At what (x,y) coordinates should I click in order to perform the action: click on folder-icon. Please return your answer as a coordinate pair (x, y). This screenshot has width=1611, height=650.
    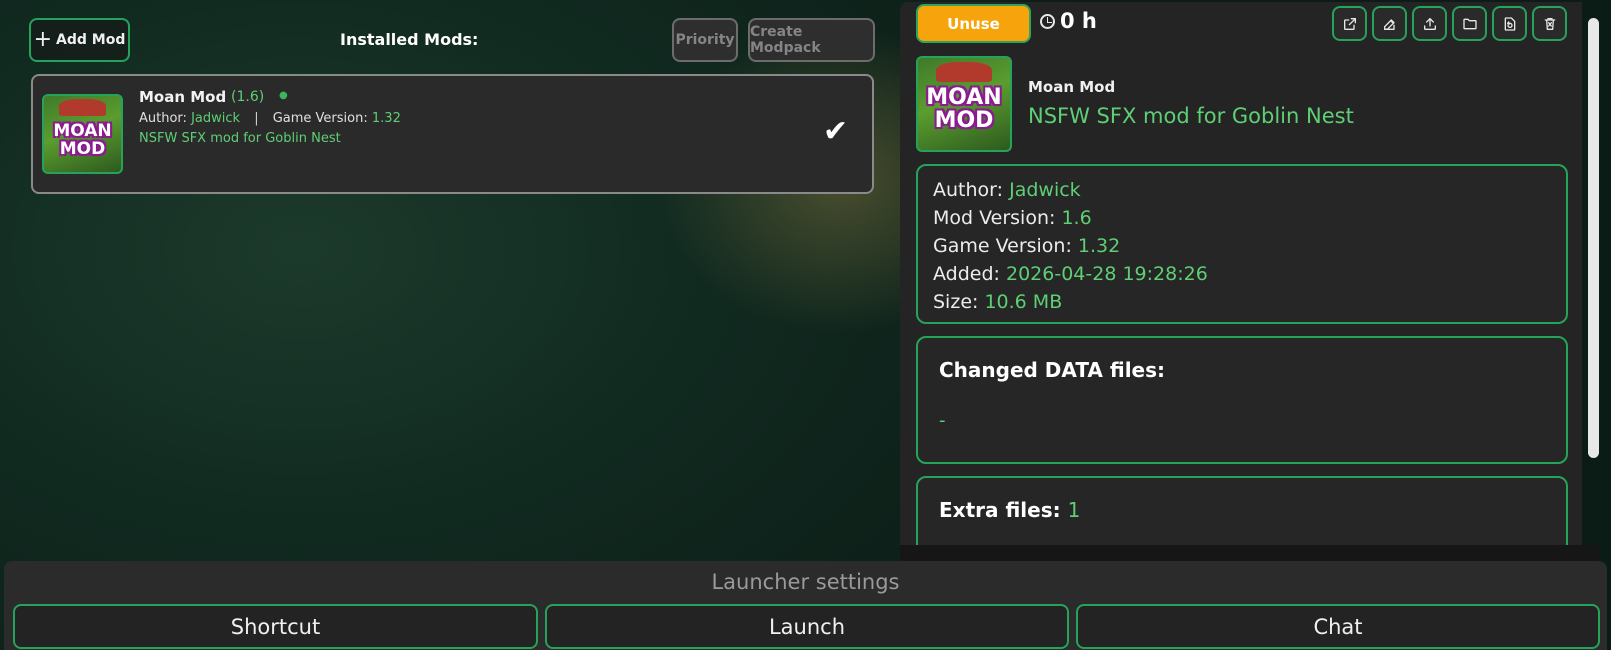
    Looking at the image, I should click on (1469, 23).